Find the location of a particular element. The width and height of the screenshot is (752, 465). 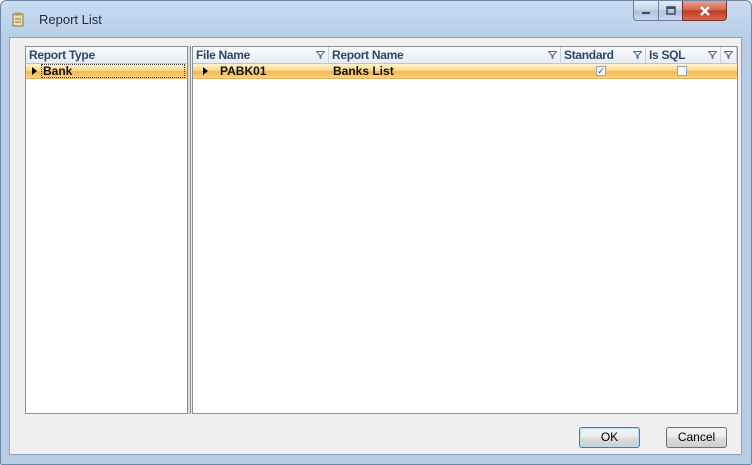

table-row: PABK01 Banks List ✓ is located at coordinates (465, 71).